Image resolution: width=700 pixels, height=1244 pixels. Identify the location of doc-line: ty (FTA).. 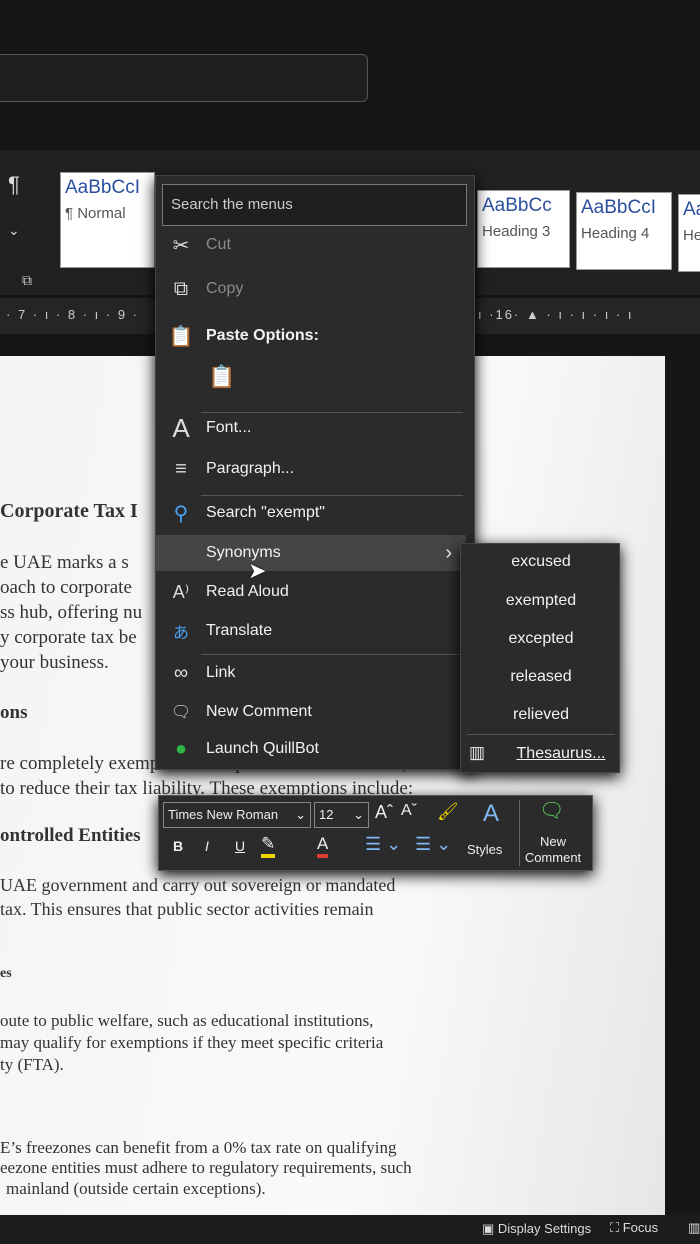
(32, 1064).